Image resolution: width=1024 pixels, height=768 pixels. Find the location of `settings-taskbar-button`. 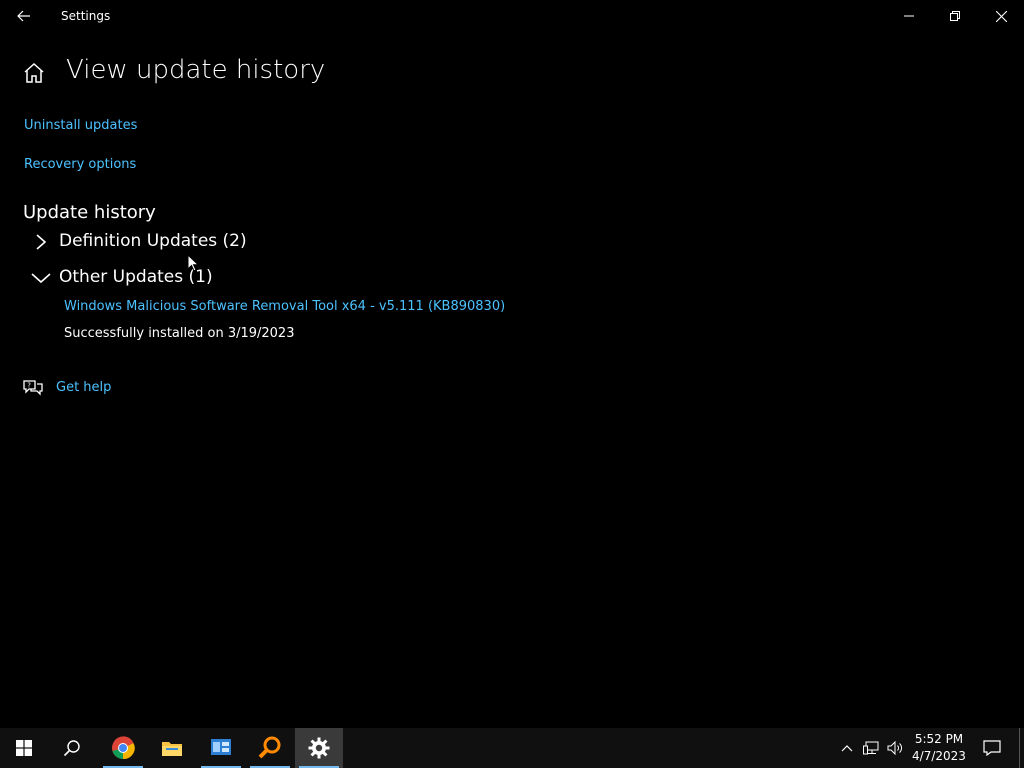

settings-taskbar-button is located at coordinates (319, 748).